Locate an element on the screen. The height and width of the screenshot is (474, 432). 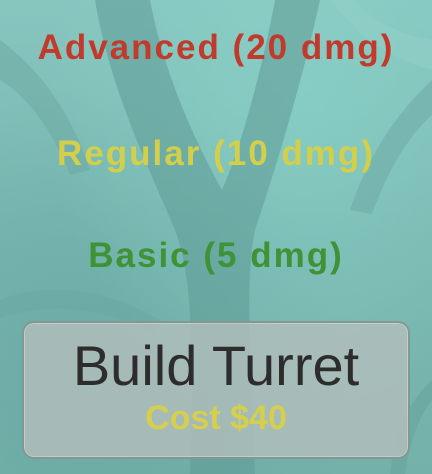
advanced-turret-option: Advanced (20 dmg) is located at coordinates (216, 48).